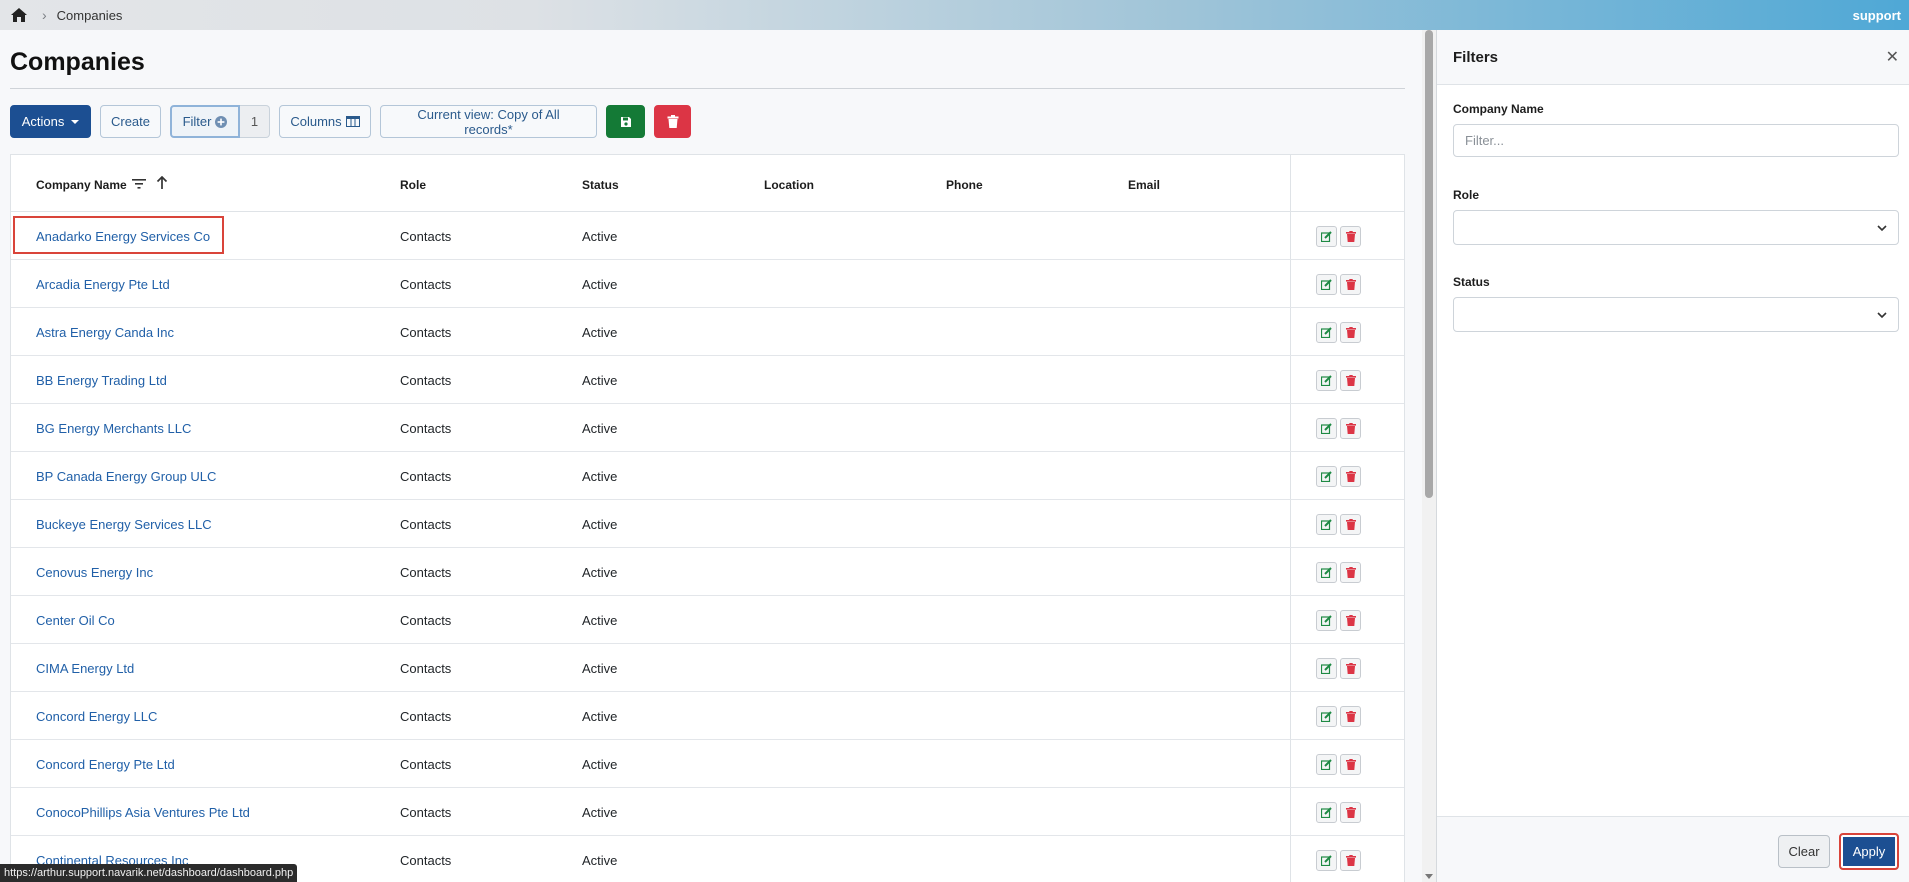 The height and width of the screenshot is (882, 1909). I want to click on scroll-down-arrow-icon, so click(1429, 876).